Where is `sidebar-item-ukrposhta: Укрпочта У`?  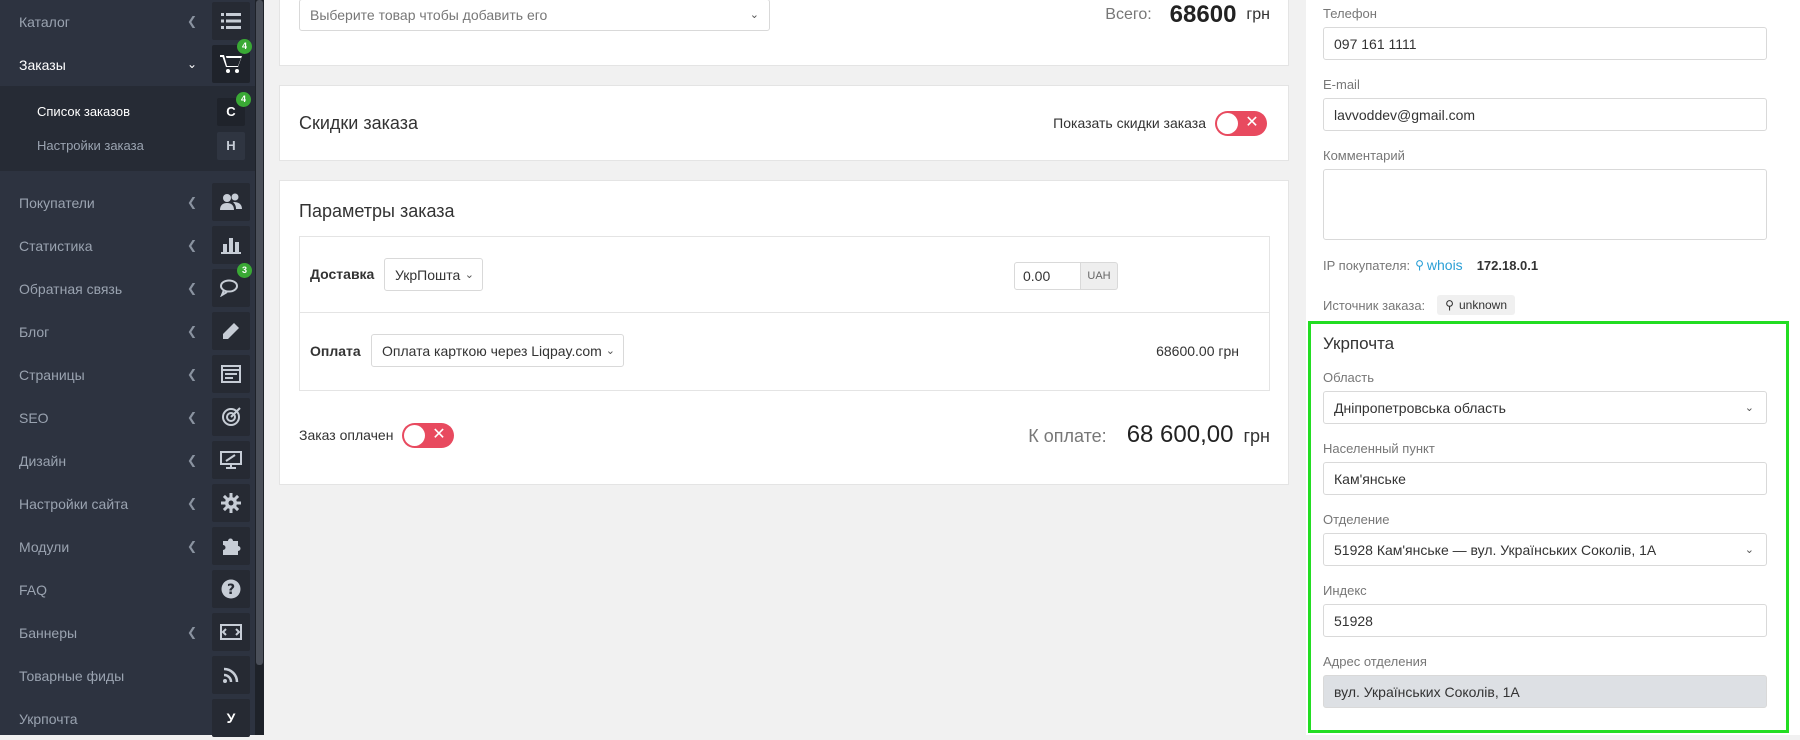 sidebar-item-ukrposhta: Укрпочта У is located at coordinates (127, 718).